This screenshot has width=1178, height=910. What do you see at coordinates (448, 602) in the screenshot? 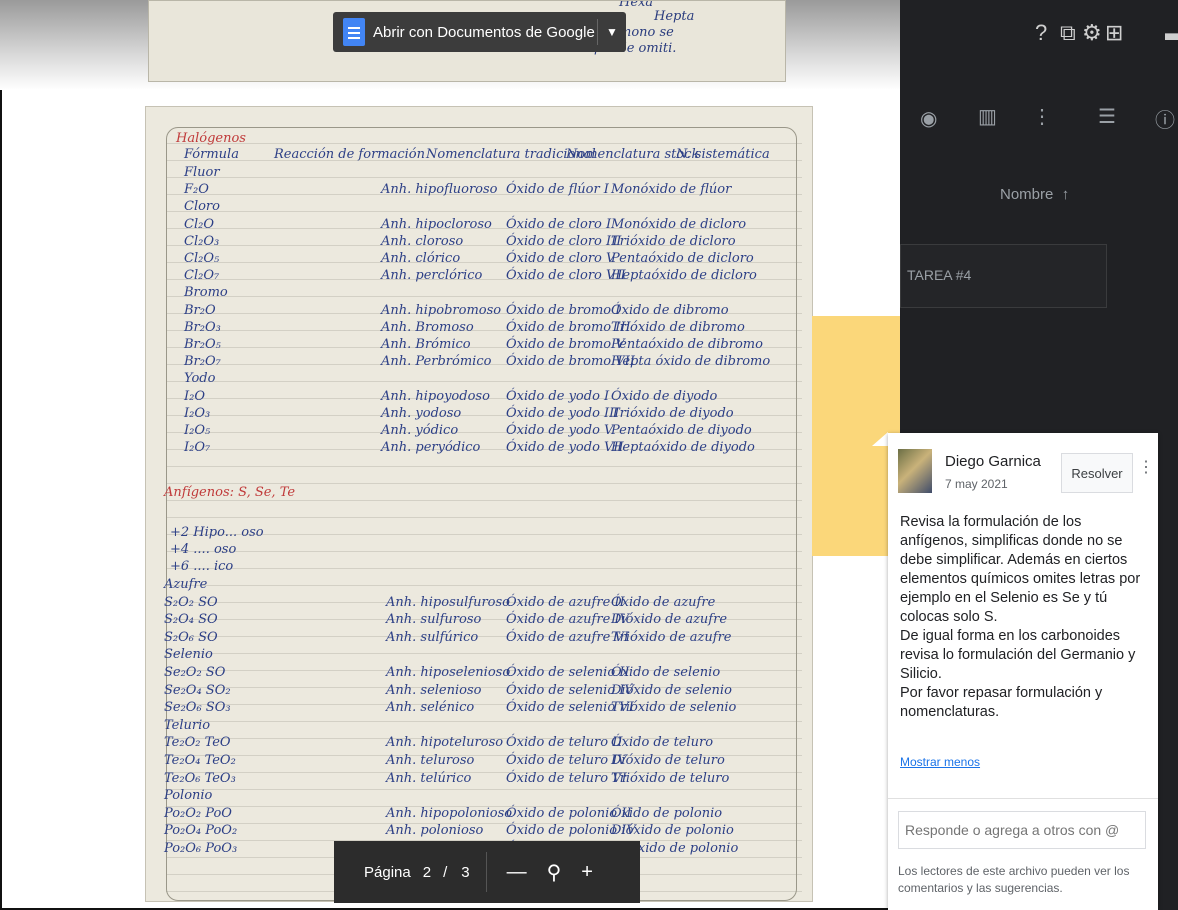
I see `table-cell: Anh. hiposulfuroso` at bounding box center [448, 602].